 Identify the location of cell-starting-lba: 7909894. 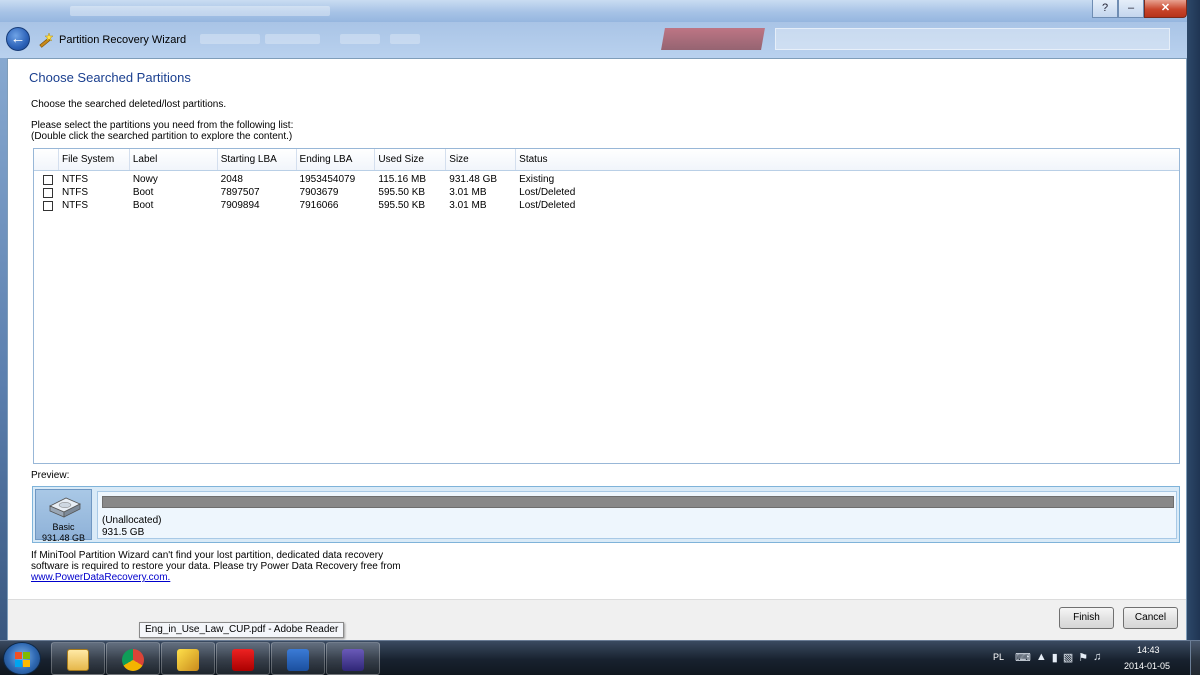
(240, 205).